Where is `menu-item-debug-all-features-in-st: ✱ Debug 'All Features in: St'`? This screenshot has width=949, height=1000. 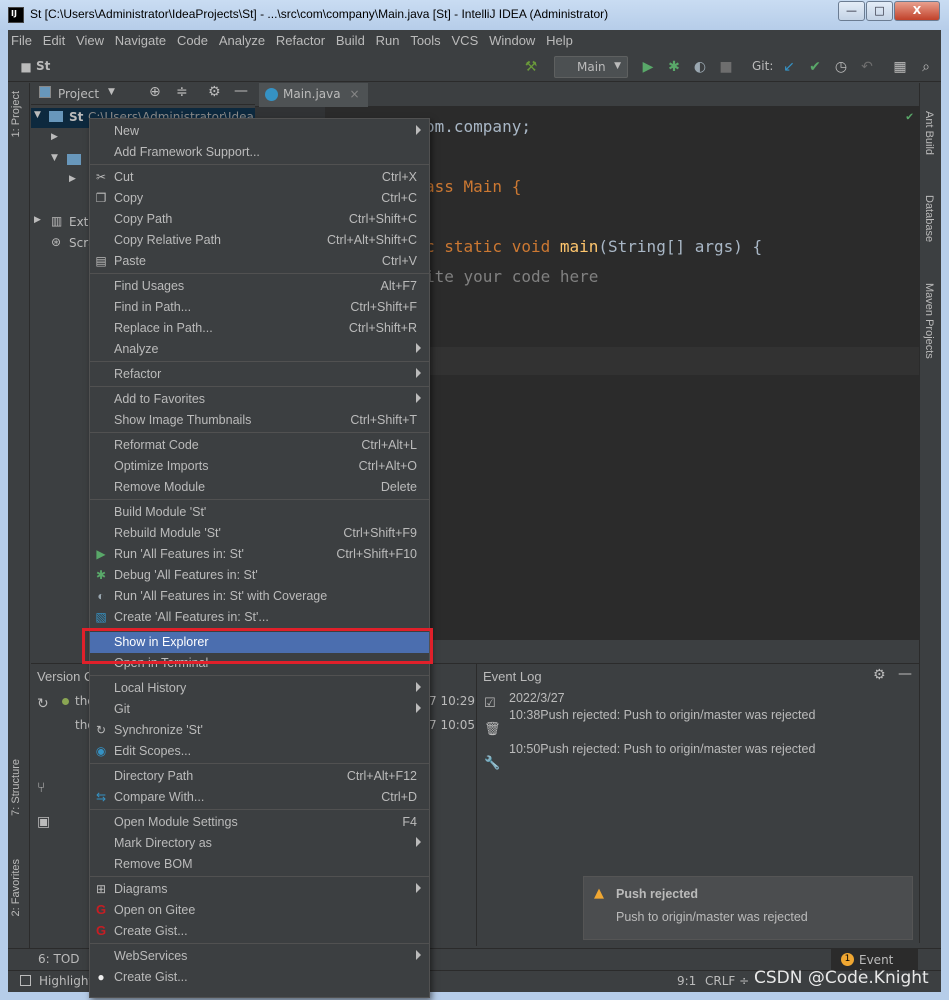 menu-item-debug-all-features-in-st: ✱ Debug 'All Features in: St' is located at coordinates (259, 575).